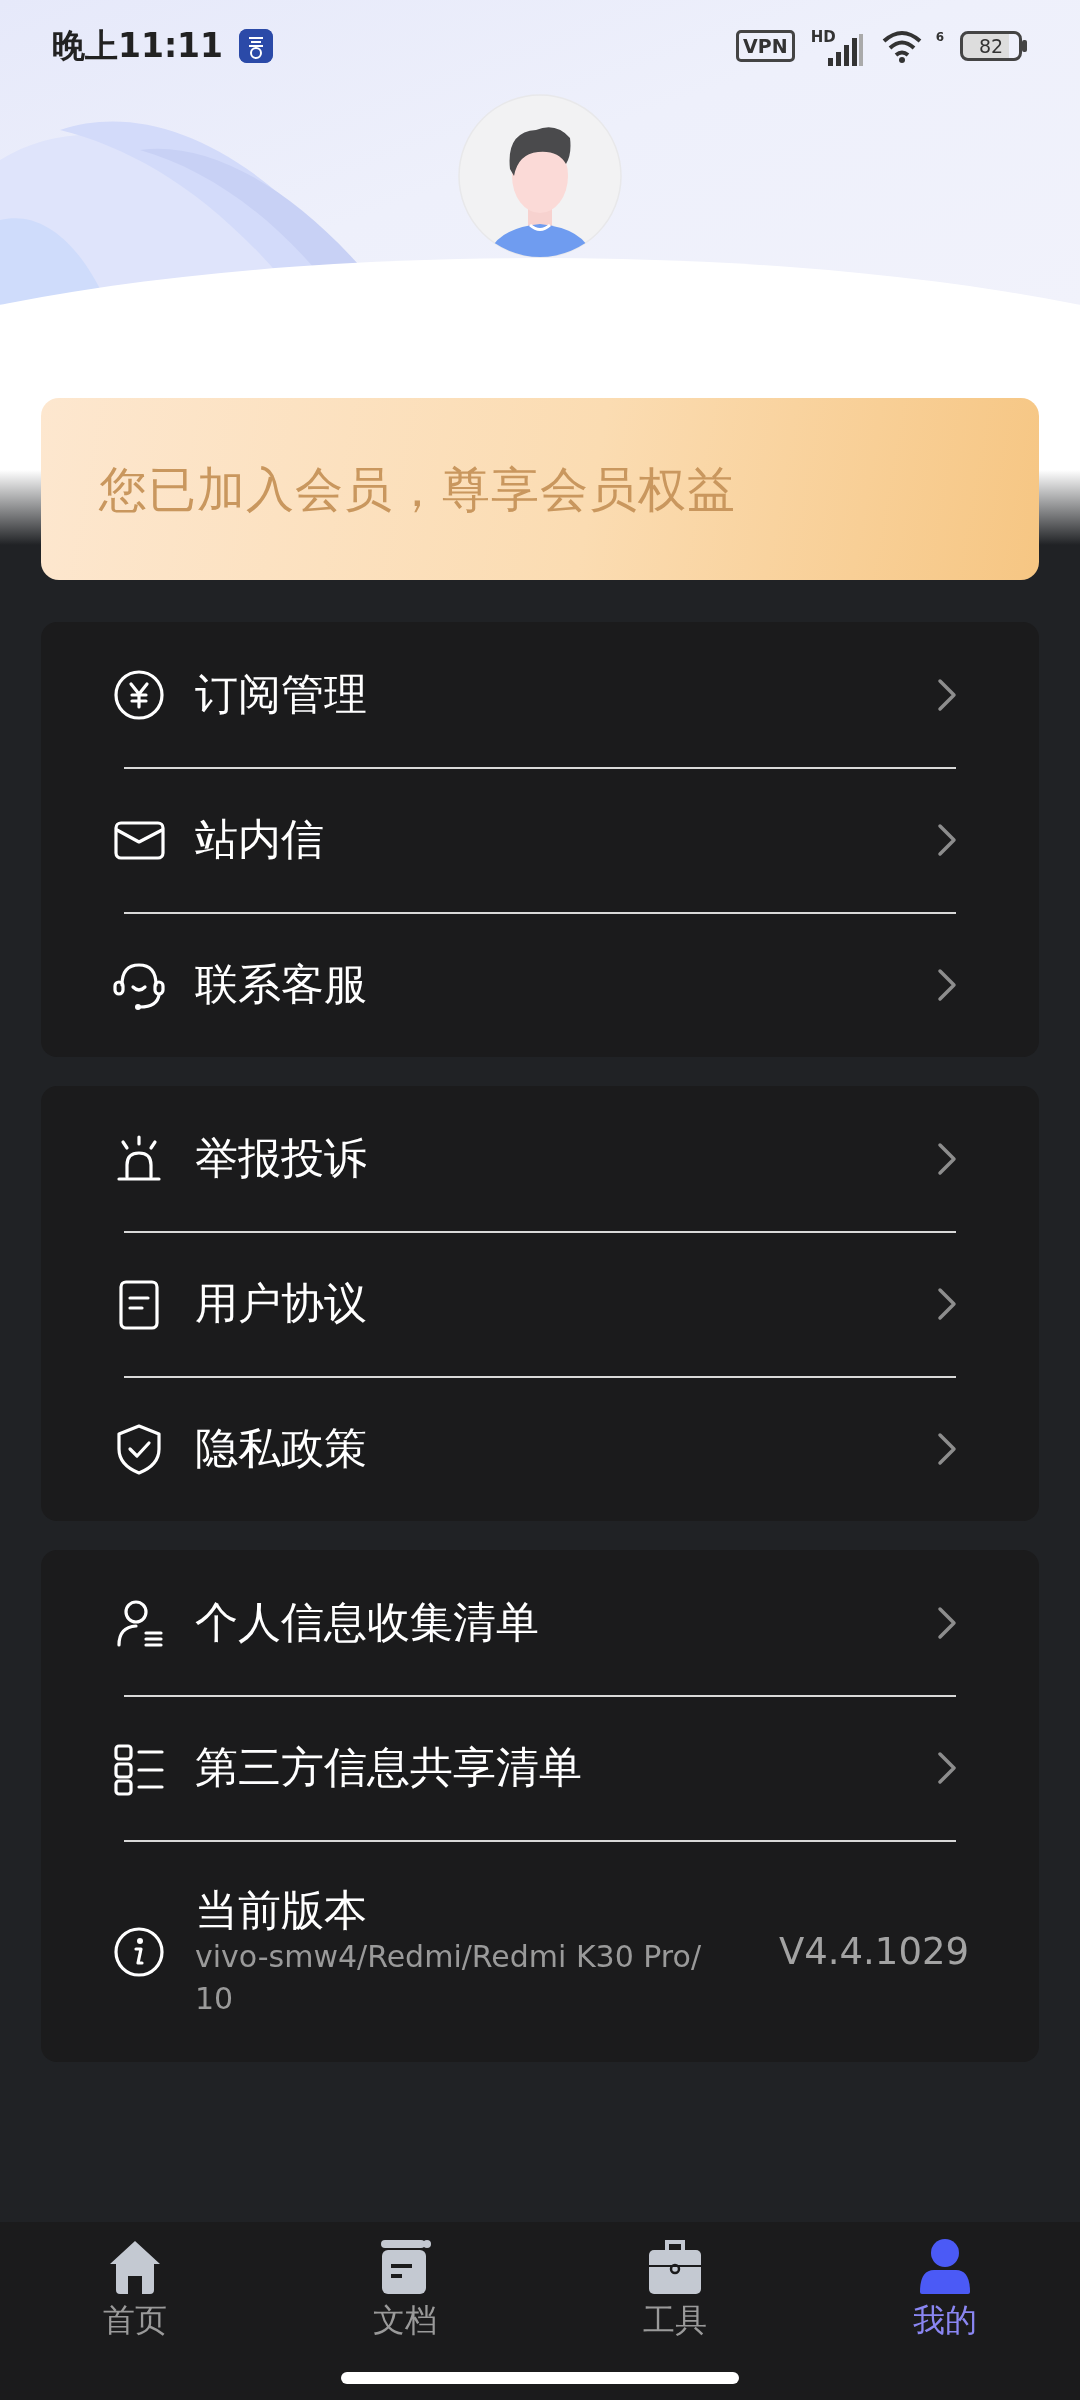 This screenshot has height=2400, width=1080. What do you see at coordinates (540, 1622) in the screenshot?
I see `menu-item: 个人信息收集清单` at bounding box center [540, 1622].